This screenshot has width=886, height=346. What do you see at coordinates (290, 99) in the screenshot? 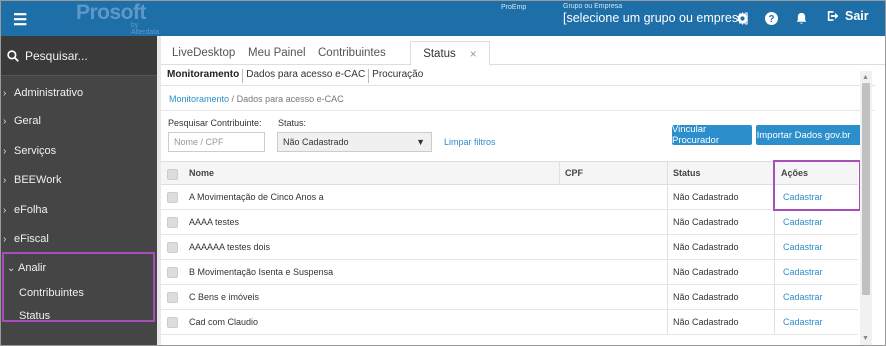
I see `breadcrumb-current: Dados para acesso e-CAC` at bounding box center [290, 99].